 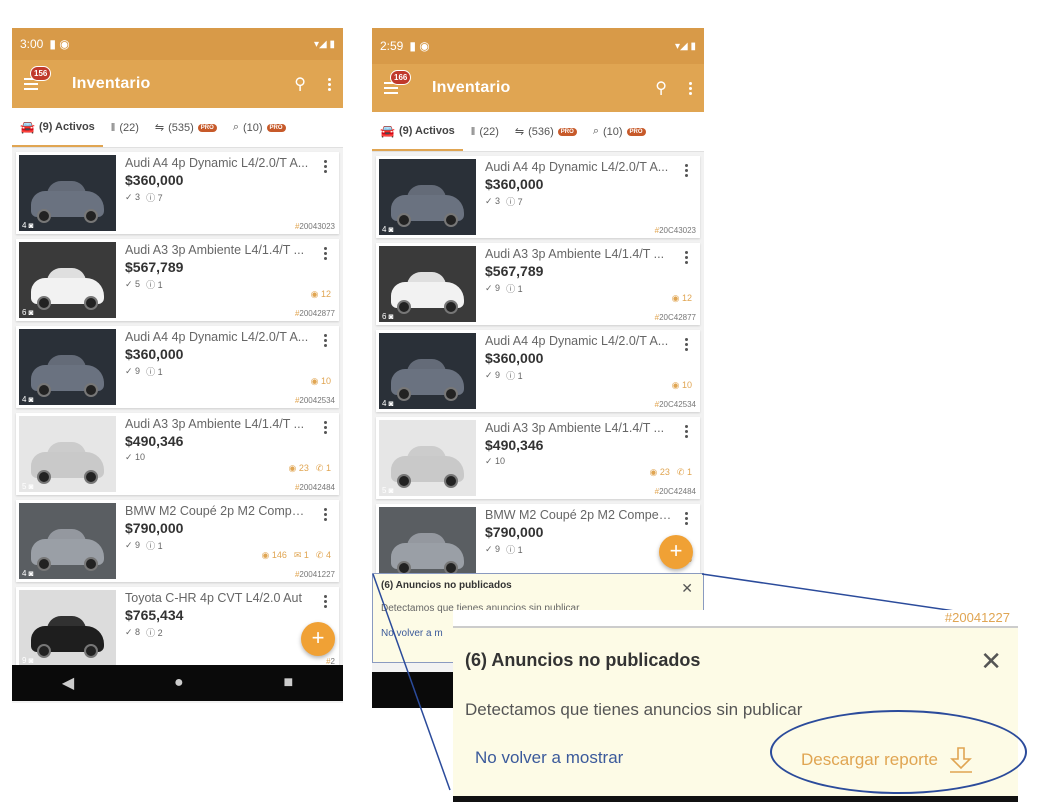 What do you see at coordinates (213, 598) in the screenshot?
I see `item-title: Toyota C-HR 4p CVT L4/2.0 Aut` at bounding box center [213, 598].